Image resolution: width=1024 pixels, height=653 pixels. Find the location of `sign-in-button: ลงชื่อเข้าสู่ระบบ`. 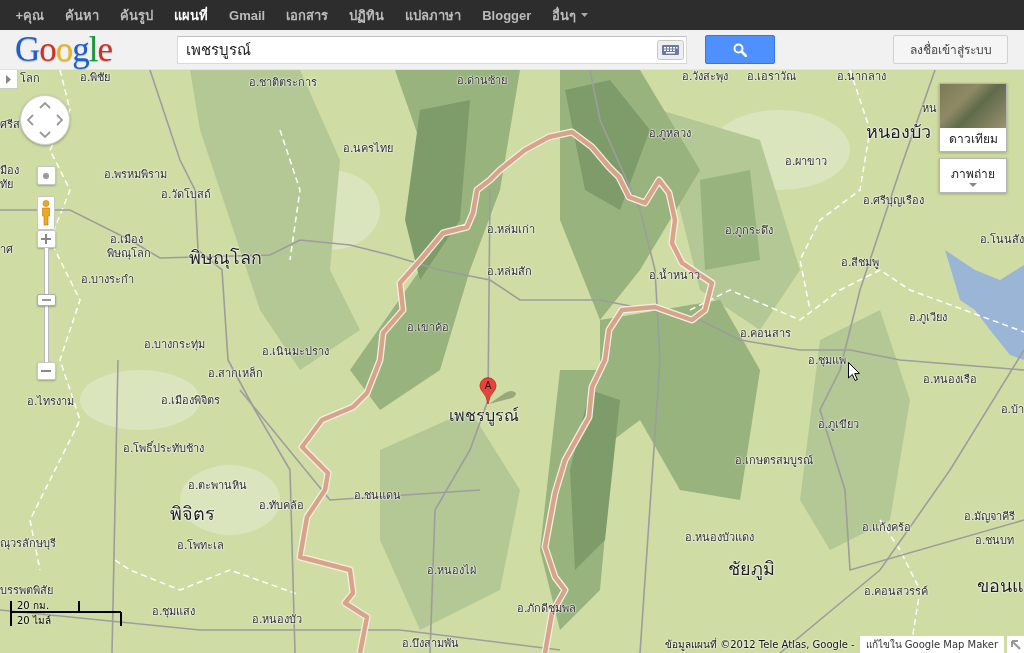

sign-in-button: ลงชื่อเข้าสู่ระบบ is located at coordinates (950, 49).